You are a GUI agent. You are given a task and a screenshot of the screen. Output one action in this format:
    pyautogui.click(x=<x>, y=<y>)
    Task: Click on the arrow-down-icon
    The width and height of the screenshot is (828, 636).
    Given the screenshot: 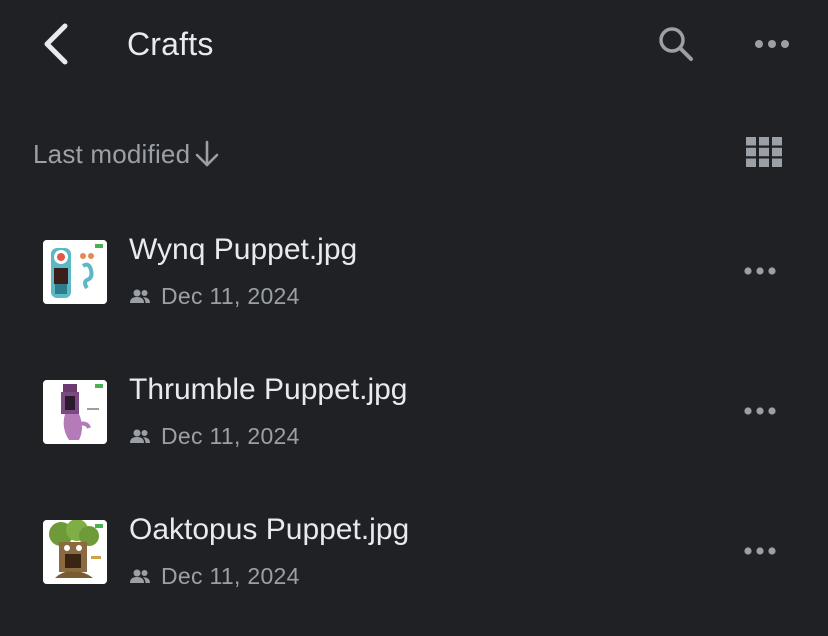 What is the action you would take?
    pyautogui.click(x=207, y=154)
    